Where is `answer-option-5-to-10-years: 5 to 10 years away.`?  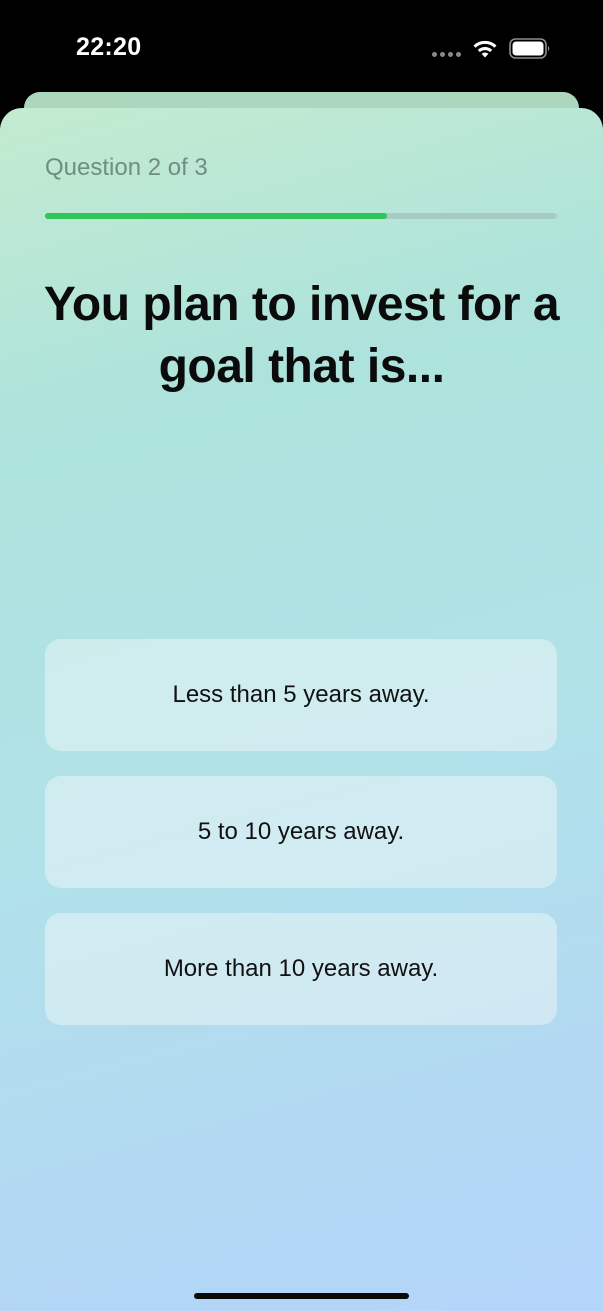
answer-option-5-to-10-years: 5 to 10 years away. is located at coordinates (301, 832).